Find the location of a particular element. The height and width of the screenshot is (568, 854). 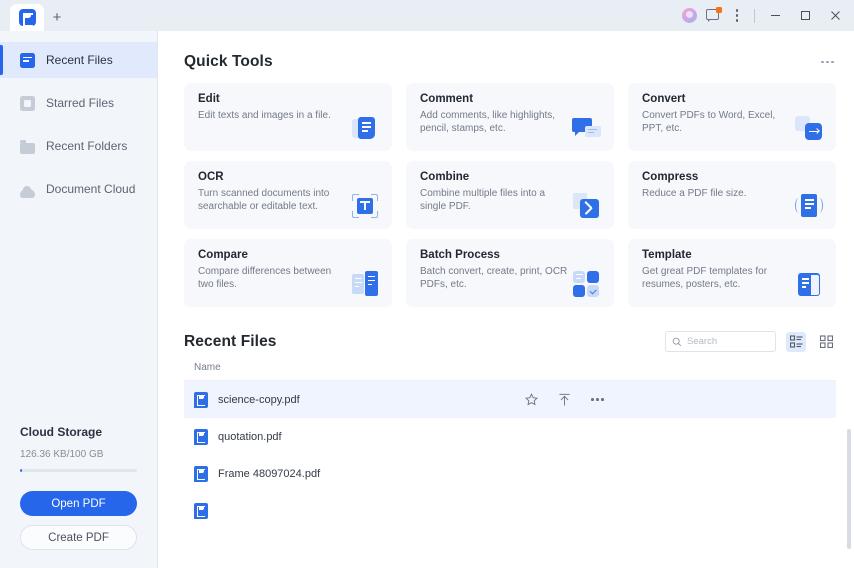

ocr-icon is located at coordinates (365, 206).